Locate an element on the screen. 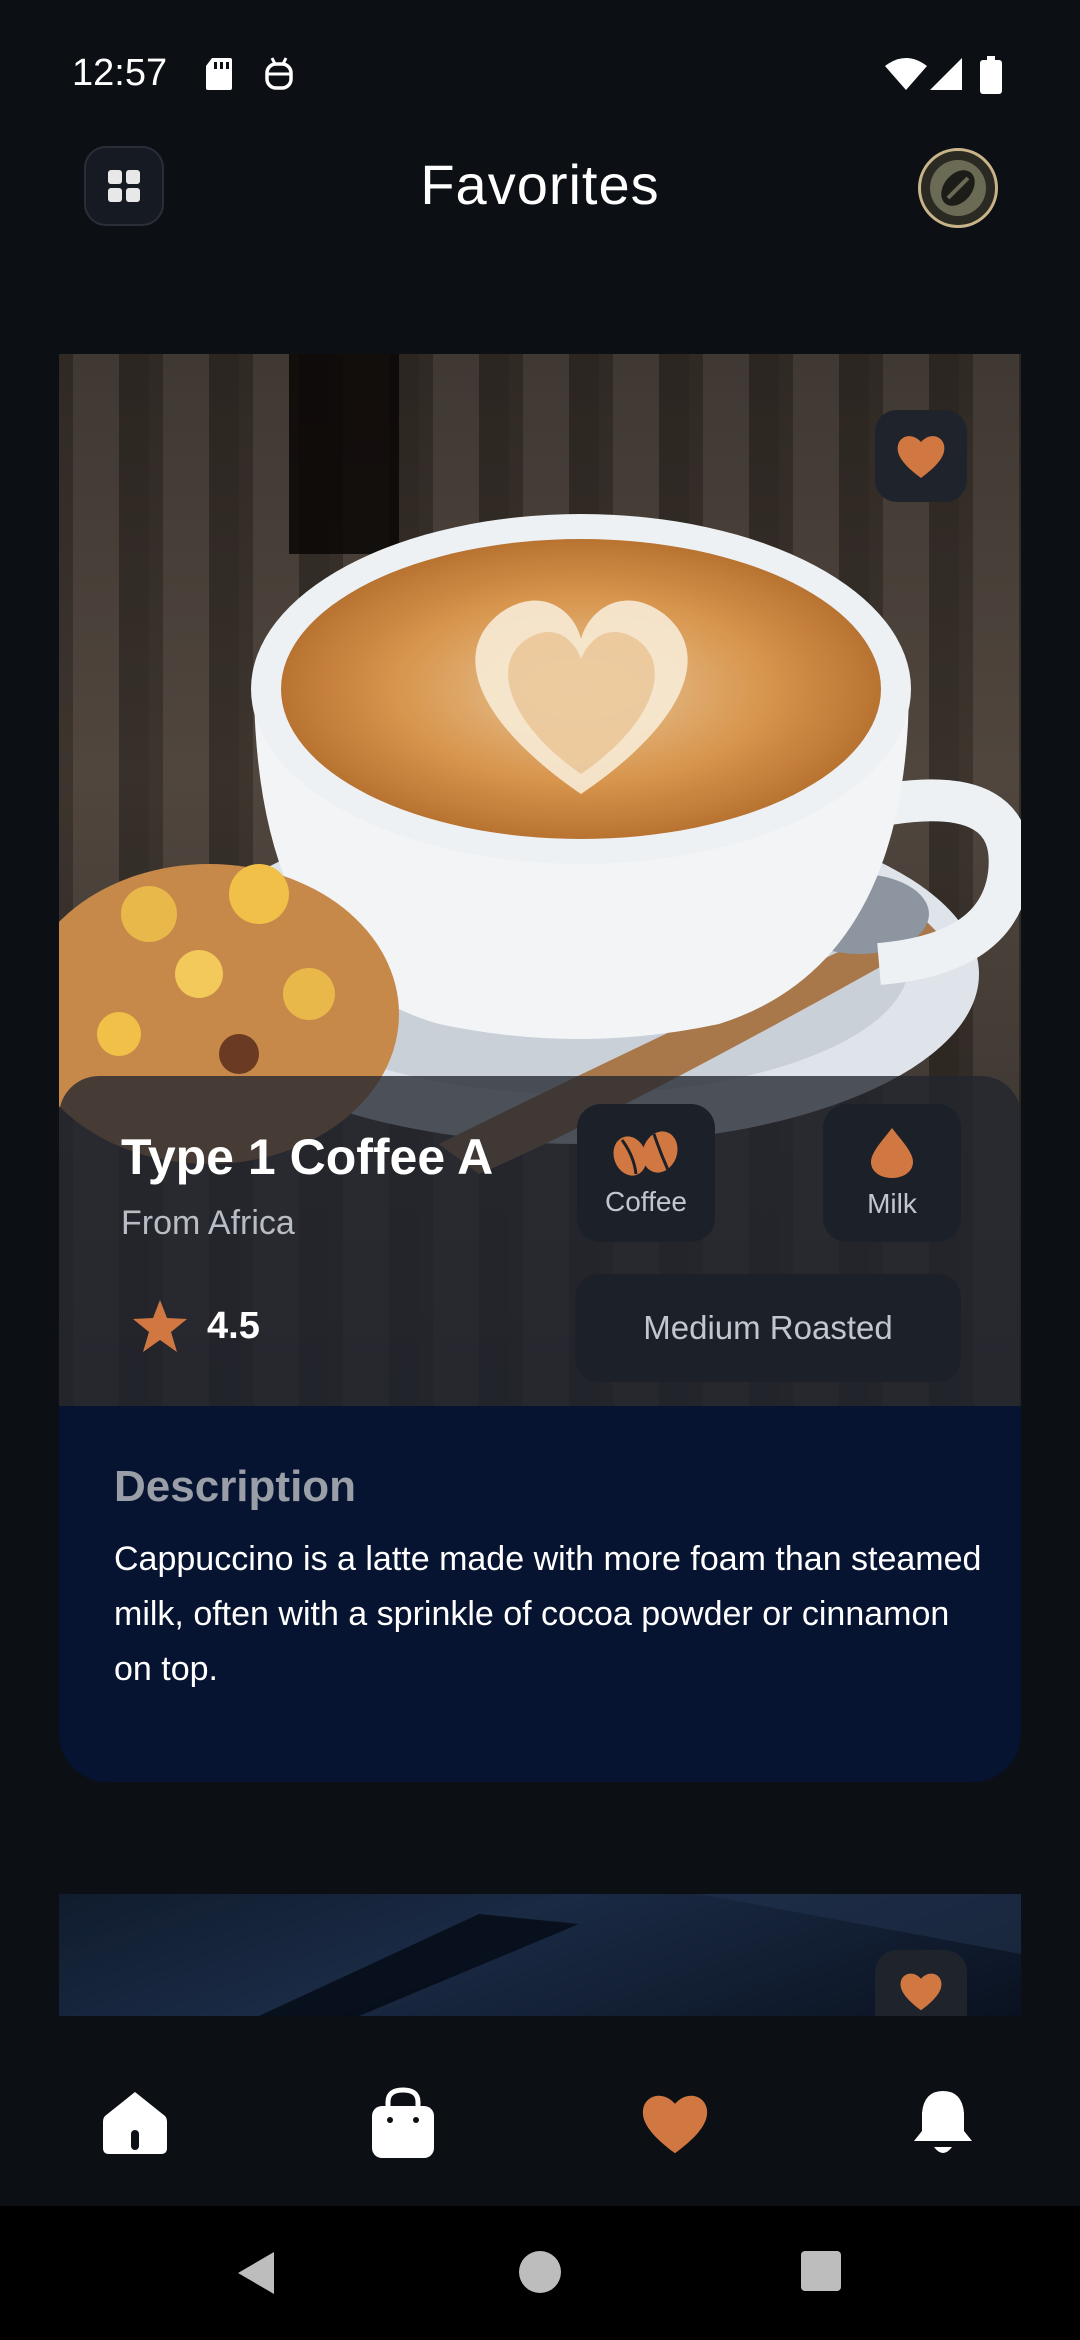  nav-notifications is located at coordinates (943, 2123).